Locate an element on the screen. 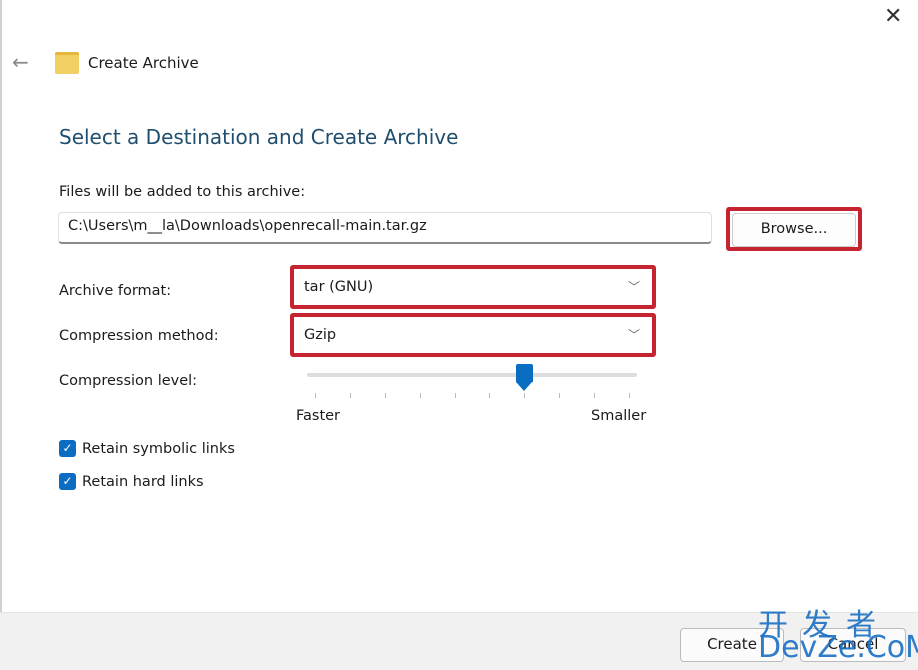  archive-format-dropdown: tar (GNU) ﹀ is located at coordinates (473, 287).